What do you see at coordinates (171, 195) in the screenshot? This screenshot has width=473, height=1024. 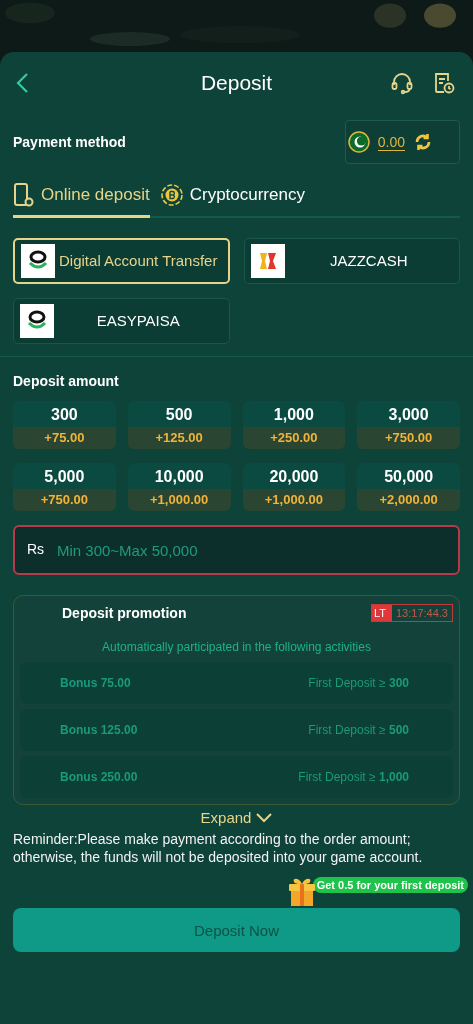 I see `coin-icon` at bounding box center [171, 195].